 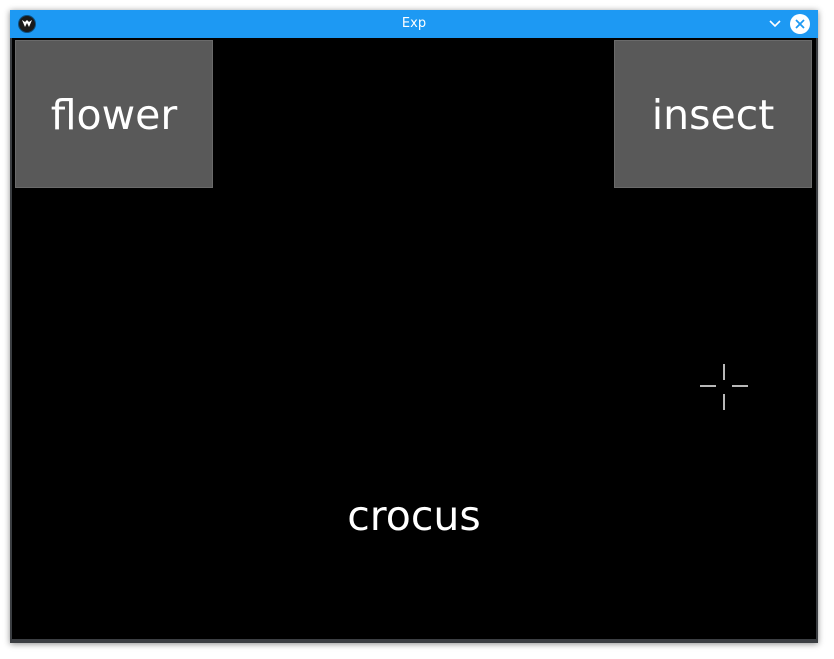 What do you see at coordinates (114, 114) in the screenshot?
I see `left-category-box: flower` at bounding box center [114, 114].